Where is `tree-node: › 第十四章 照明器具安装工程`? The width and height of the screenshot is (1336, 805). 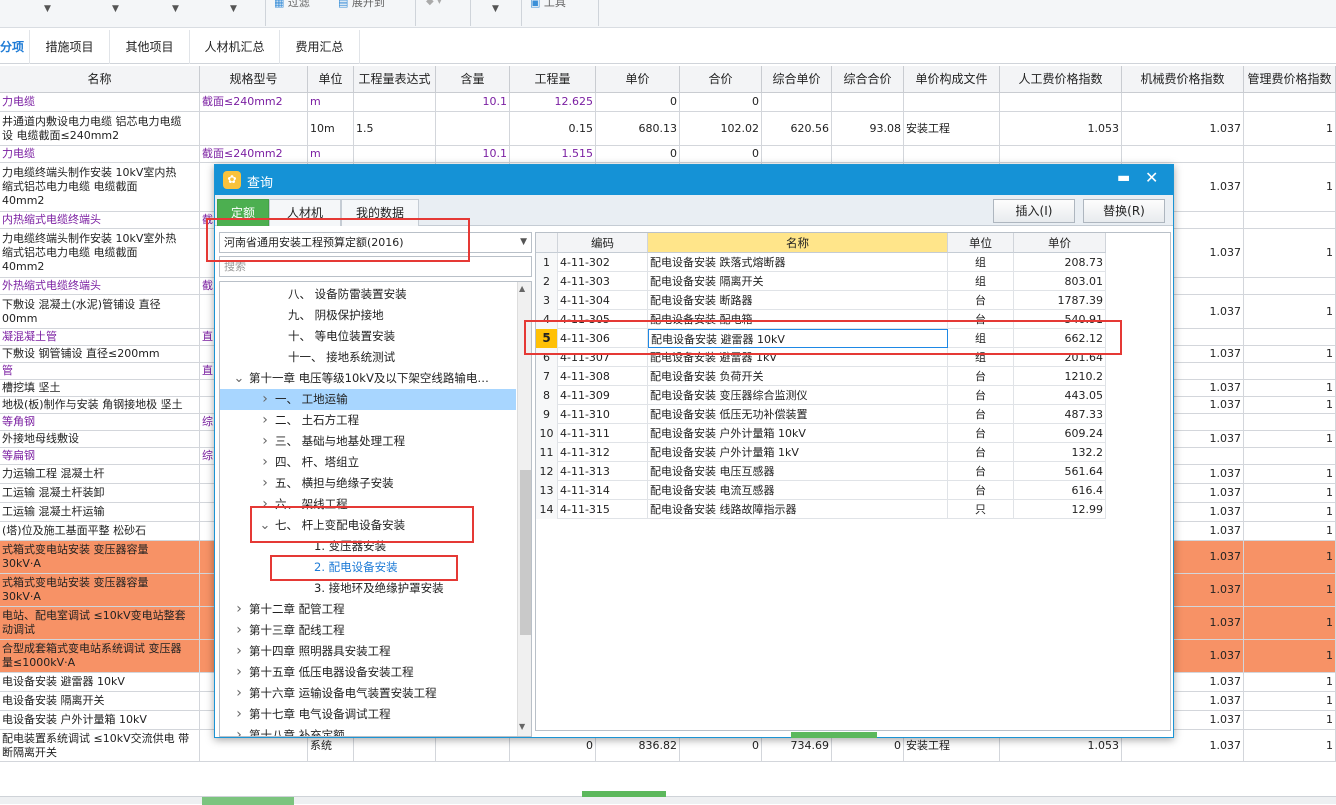
tree-node: › 第十四章 照明器具安装工程 is located at coordinates (368, 651).